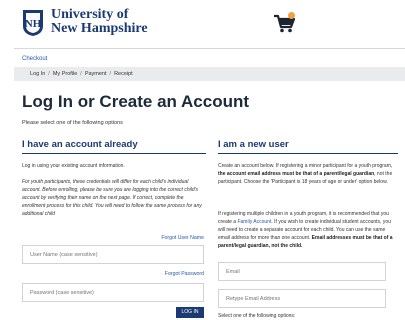  What do you see at coordinates (80, 144) in the screenshot?
I see `existing-account-heading: I have an account already` at bounding box center [80, 144].